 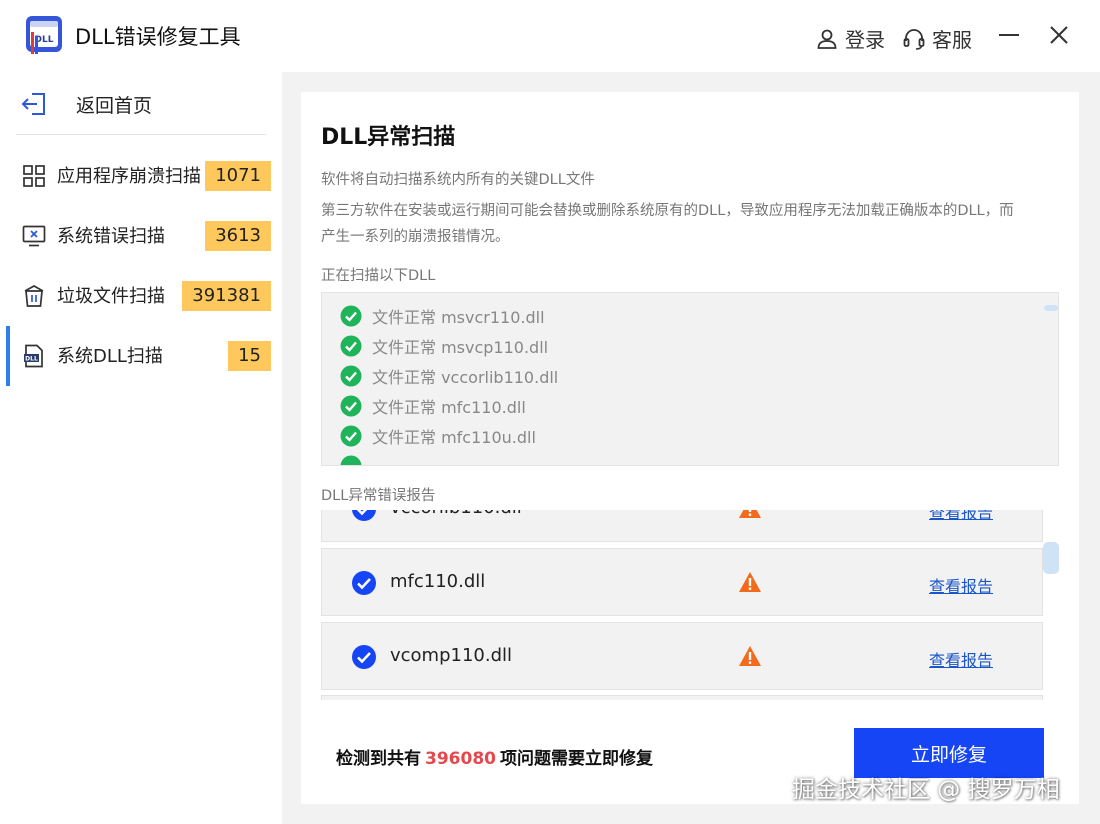 What do you see at coordinates (1059, 35) in the screenshot?
I see `close-icon` at bounding box center [1059, 35].